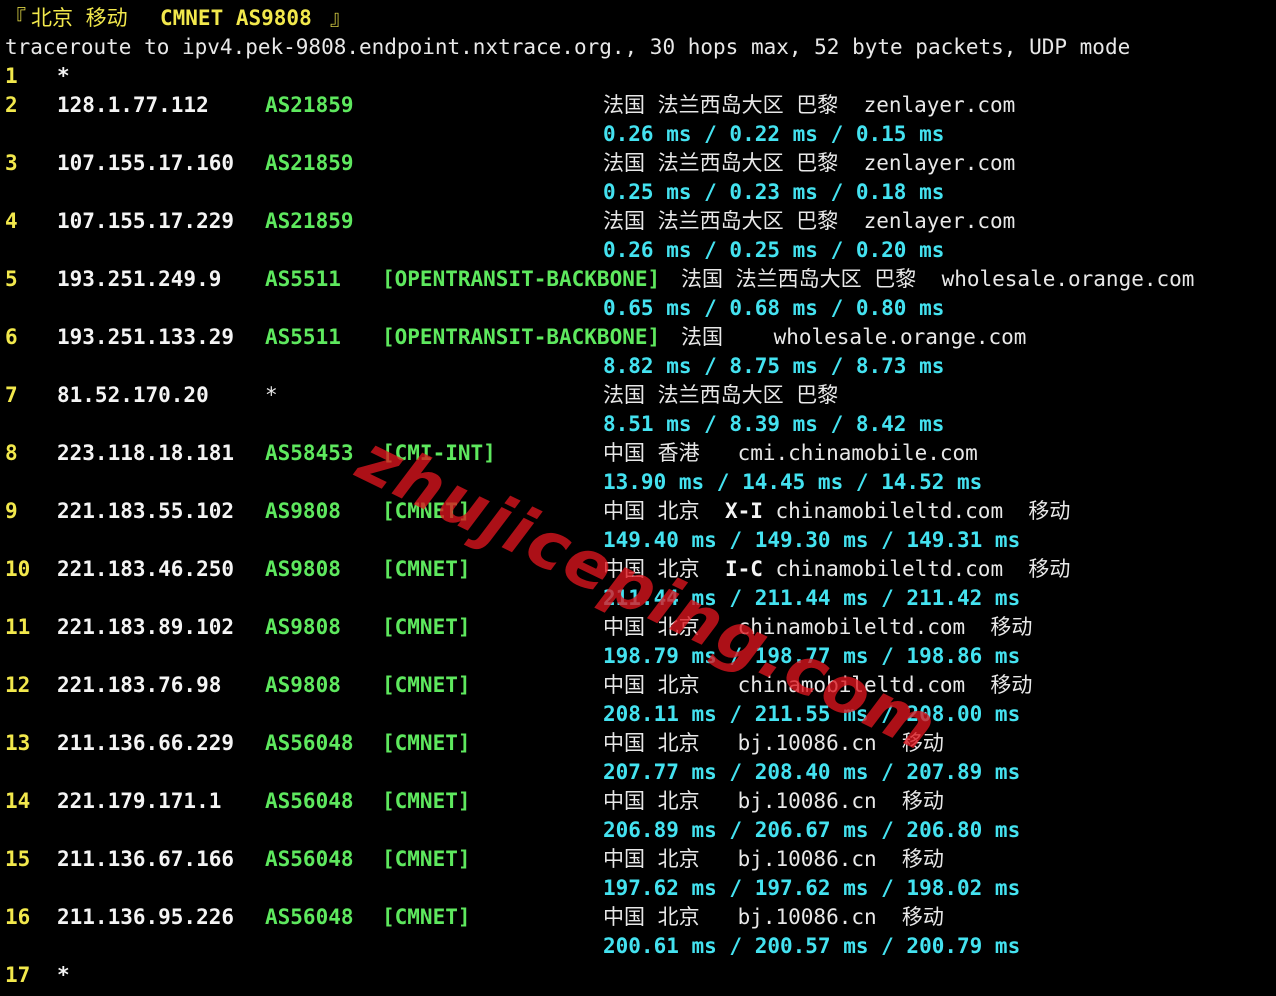  I want to click on hop-geo: 法国 法兰西岛大区 巴黎, so click(721, 395).